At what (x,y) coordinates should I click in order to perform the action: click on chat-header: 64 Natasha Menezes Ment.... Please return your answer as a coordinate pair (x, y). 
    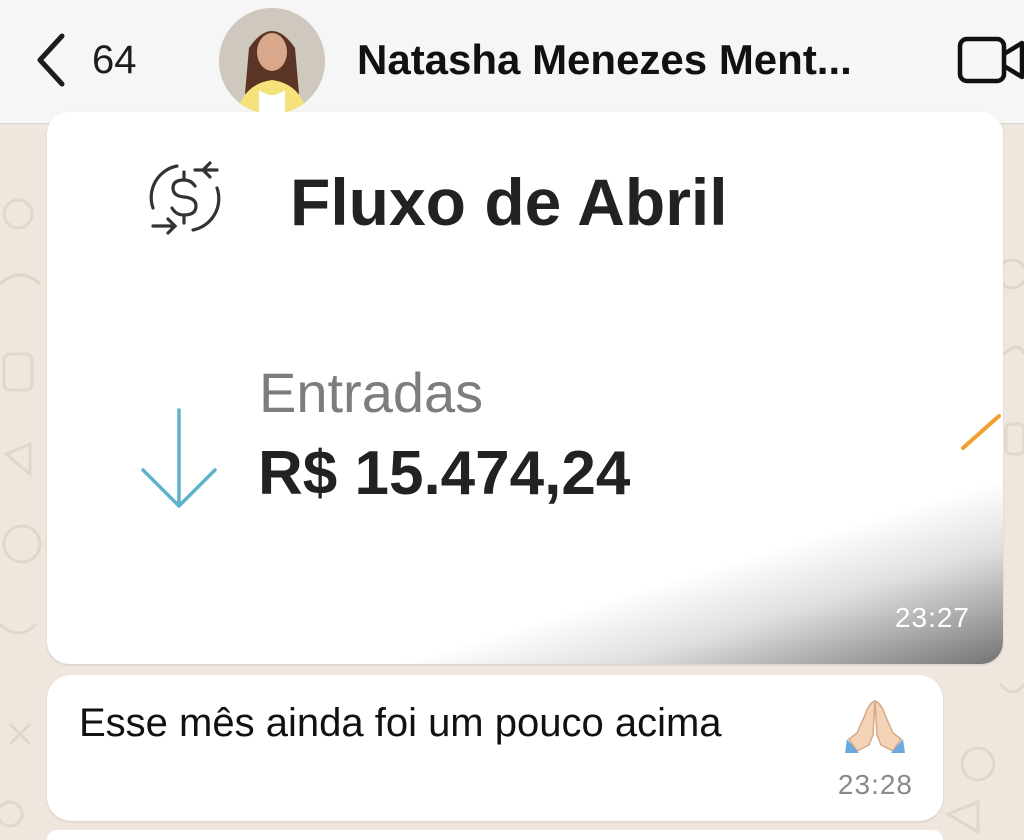
    Looking at the image, I should click on (512, 62).